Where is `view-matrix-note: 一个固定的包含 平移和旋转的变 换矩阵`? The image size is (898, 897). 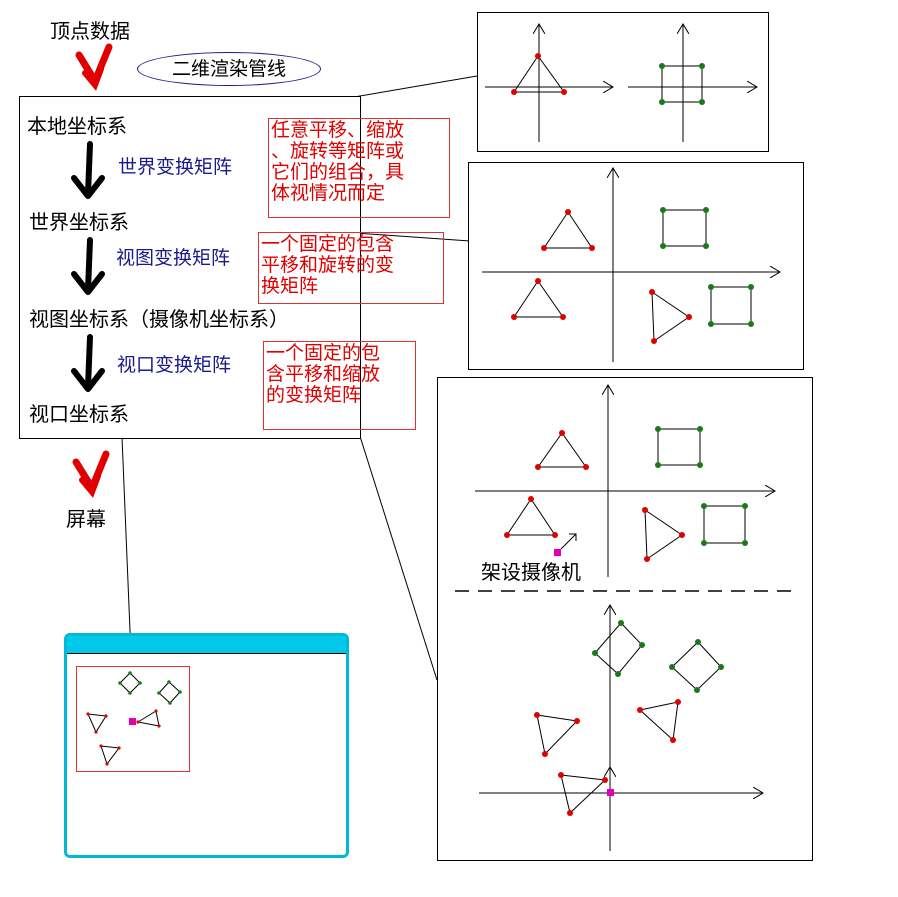
view-matrix-note: 一个固定的包含 平移和旋转的变 换矩阵 is located at coordinates (351, 268).